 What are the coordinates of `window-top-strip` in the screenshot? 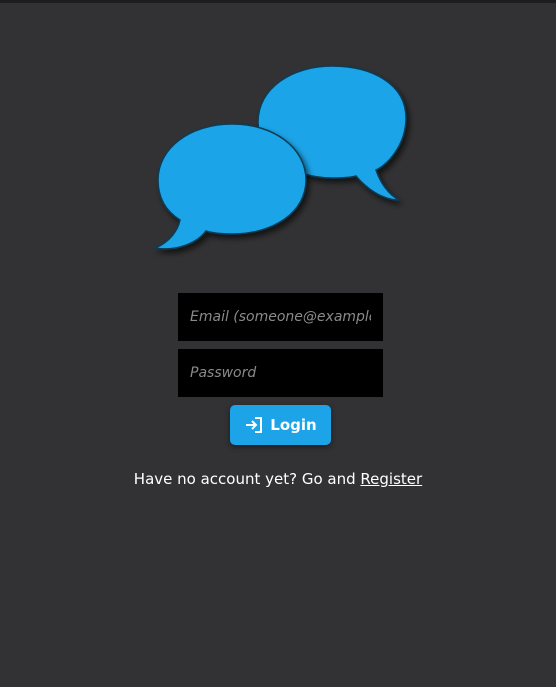 It's located at (278, 1).